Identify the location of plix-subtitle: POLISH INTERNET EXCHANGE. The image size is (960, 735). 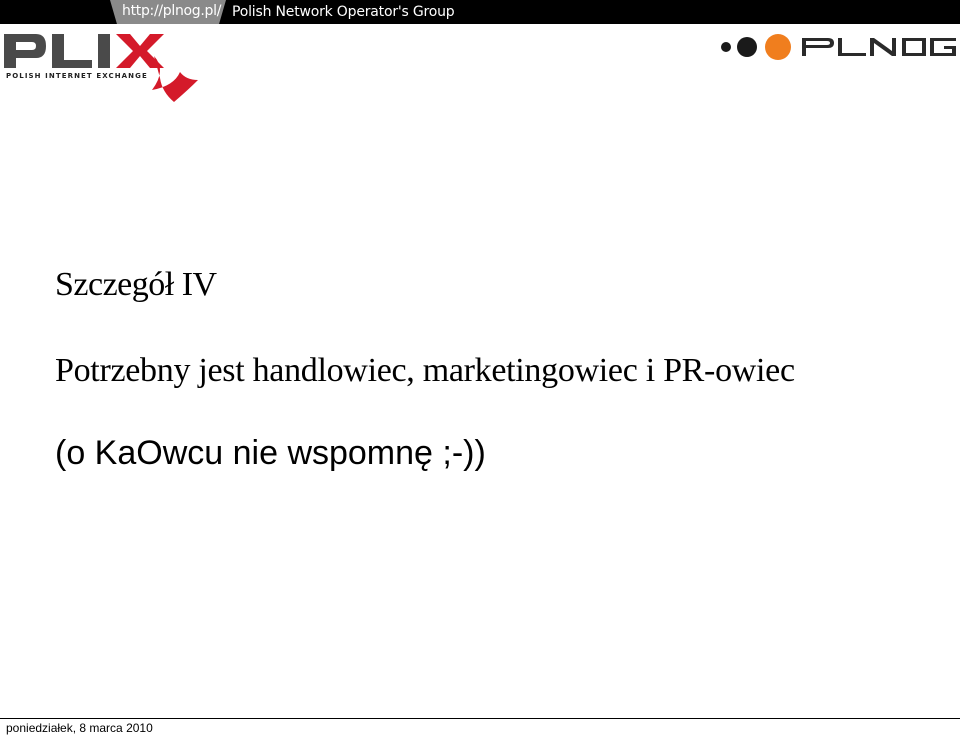
(77, 76).